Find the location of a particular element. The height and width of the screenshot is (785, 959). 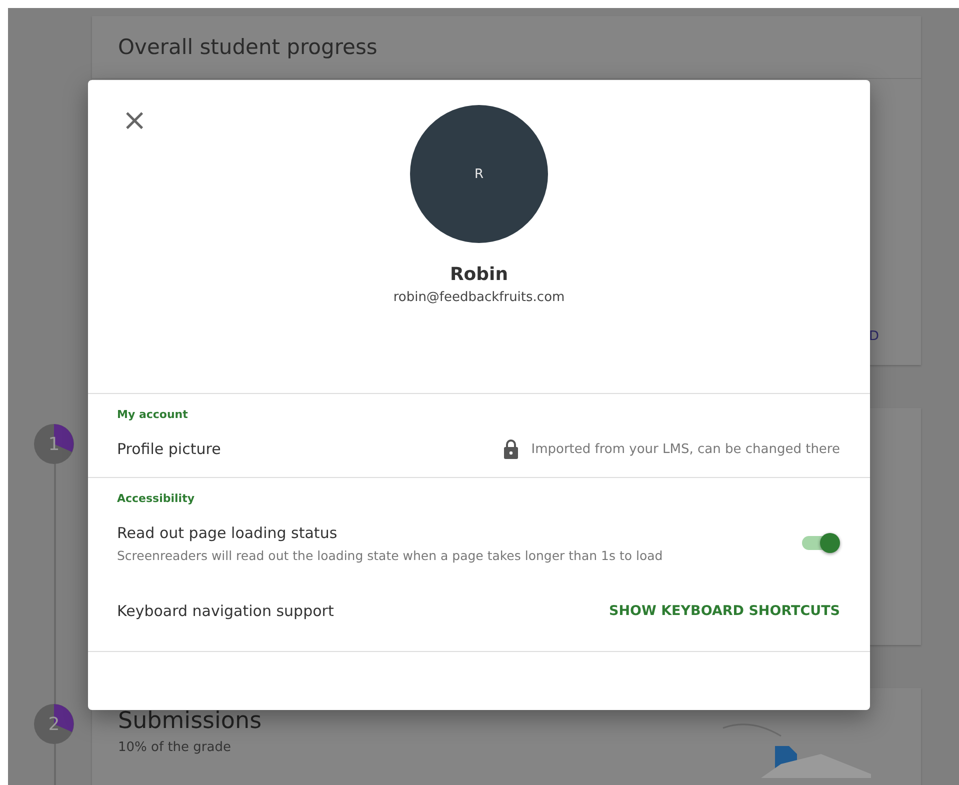

toggle-switch is located at coordinates (820, 543).